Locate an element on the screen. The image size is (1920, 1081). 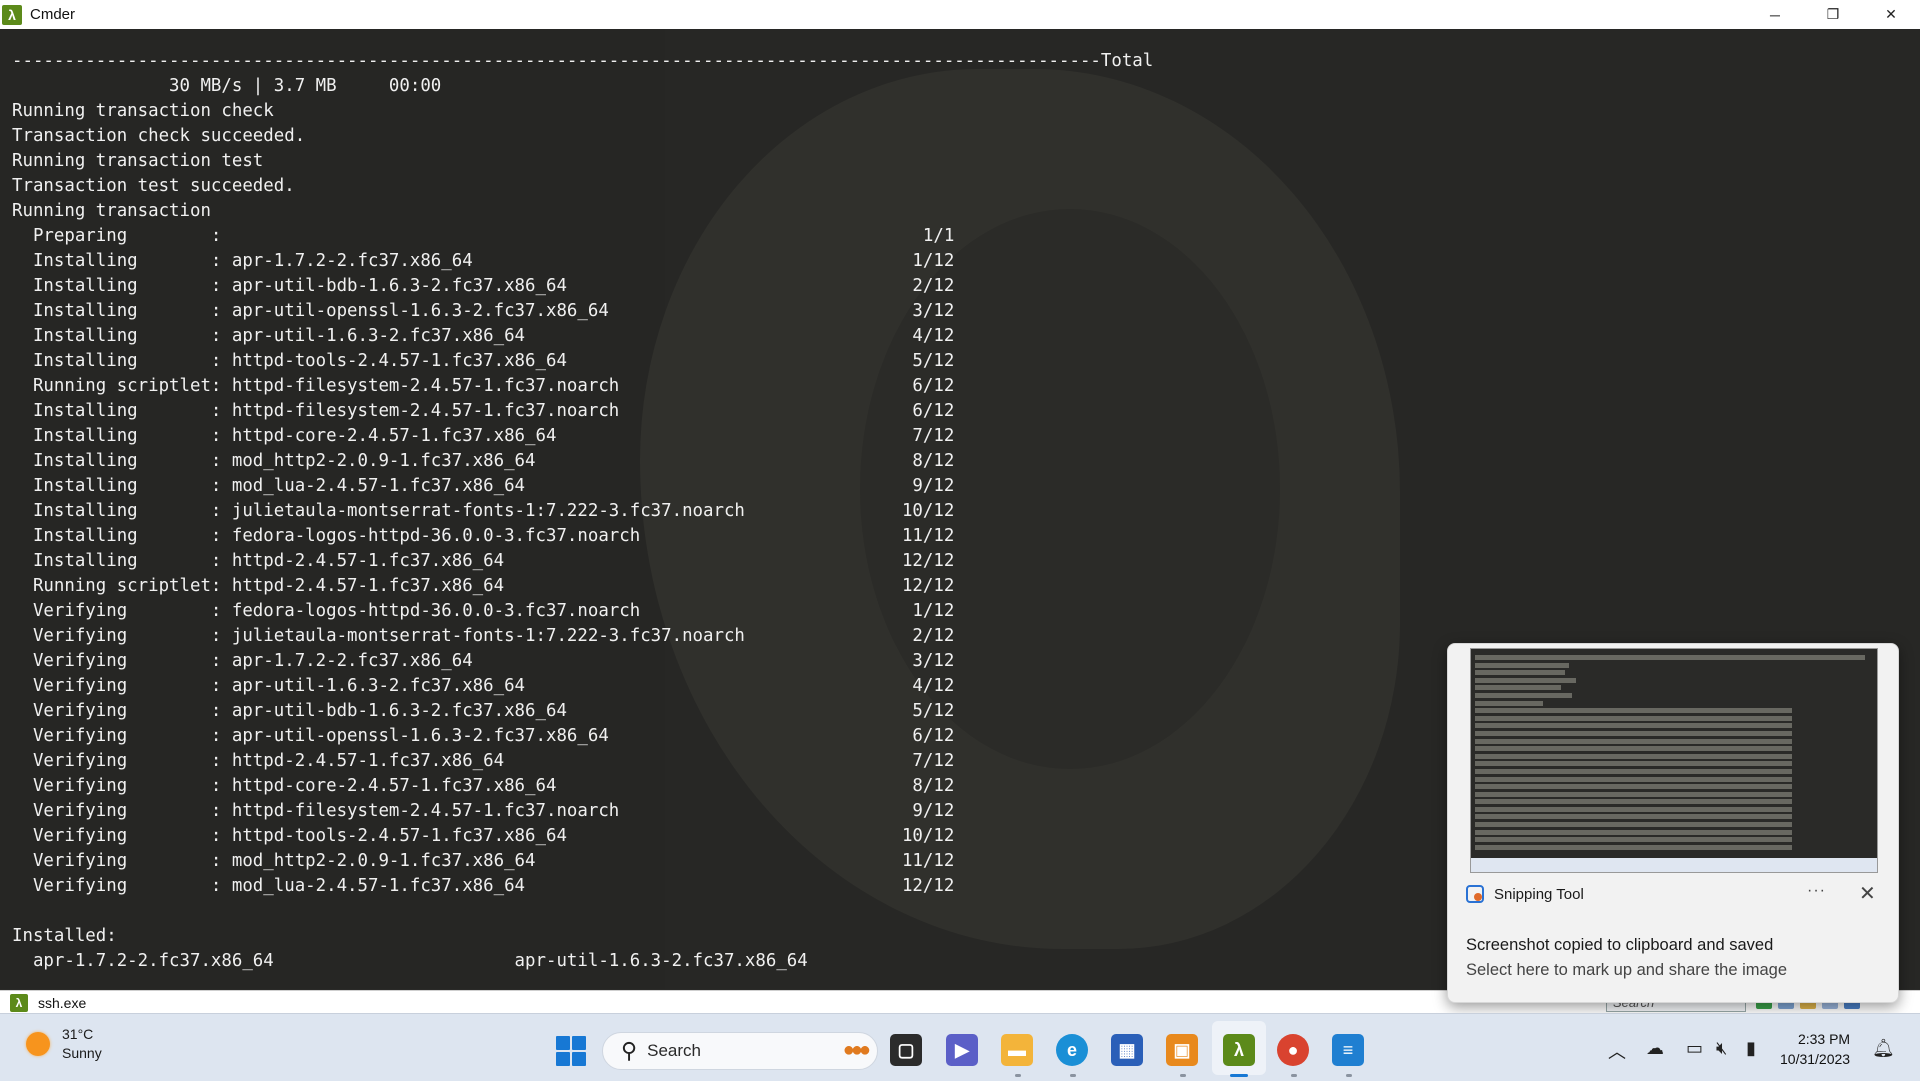
halloween-search-highlight-icon: ●●● is located at coordinates (856, 1050).